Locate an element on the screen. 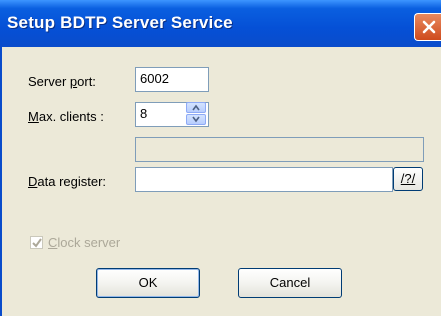  checkmark-icon is located at coordinates (37, 243).